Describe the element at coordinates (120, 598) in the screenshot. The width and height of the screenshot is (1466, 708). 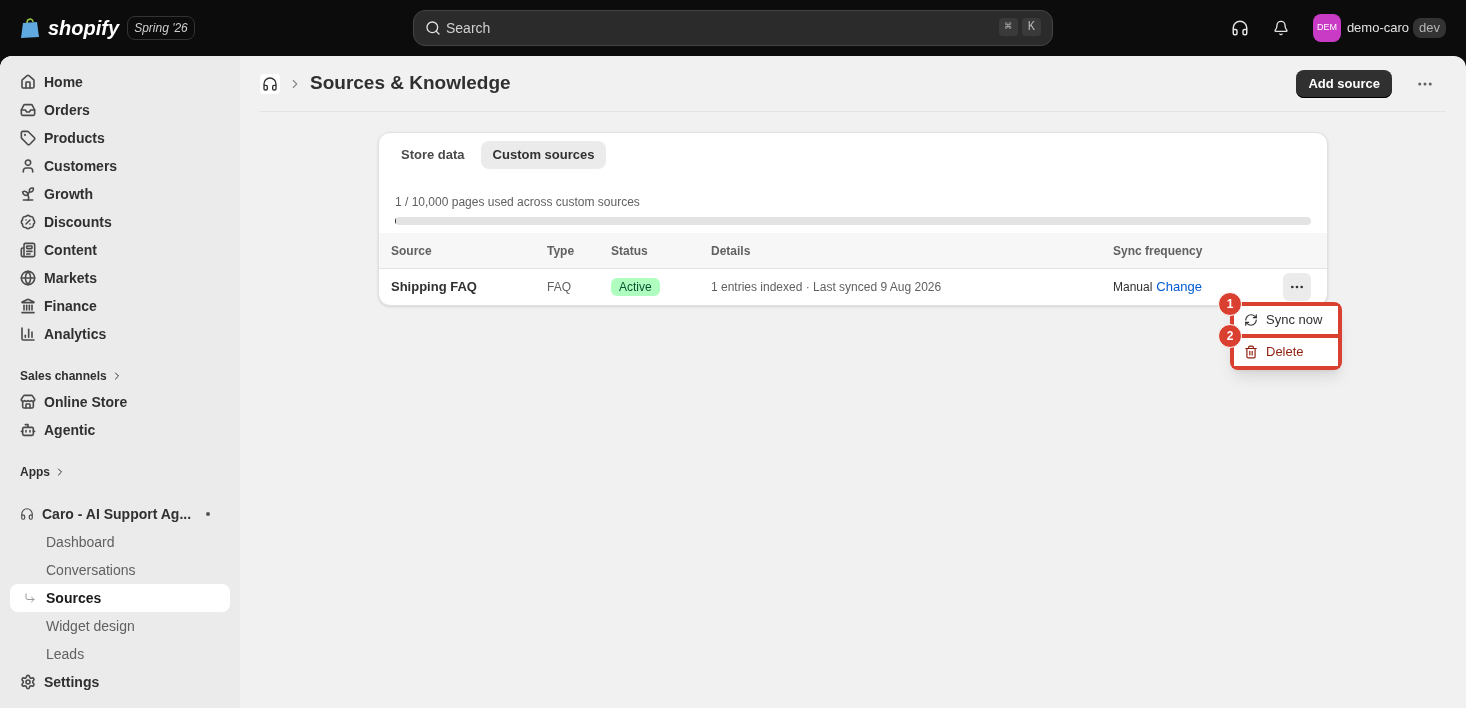
I see `nav-subitem: Sources` at that location.